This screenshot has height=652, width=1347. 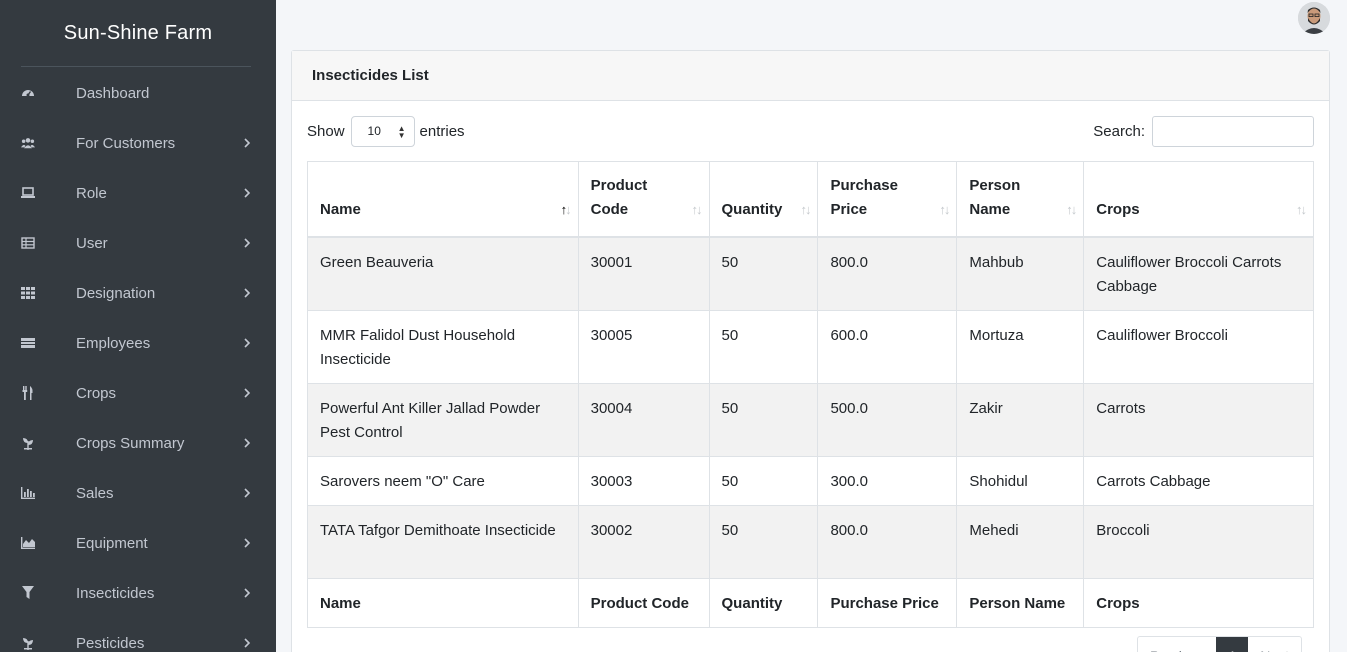 I want to click on sidebar-item-equipment: Equipment, so click(x=138, y=543).